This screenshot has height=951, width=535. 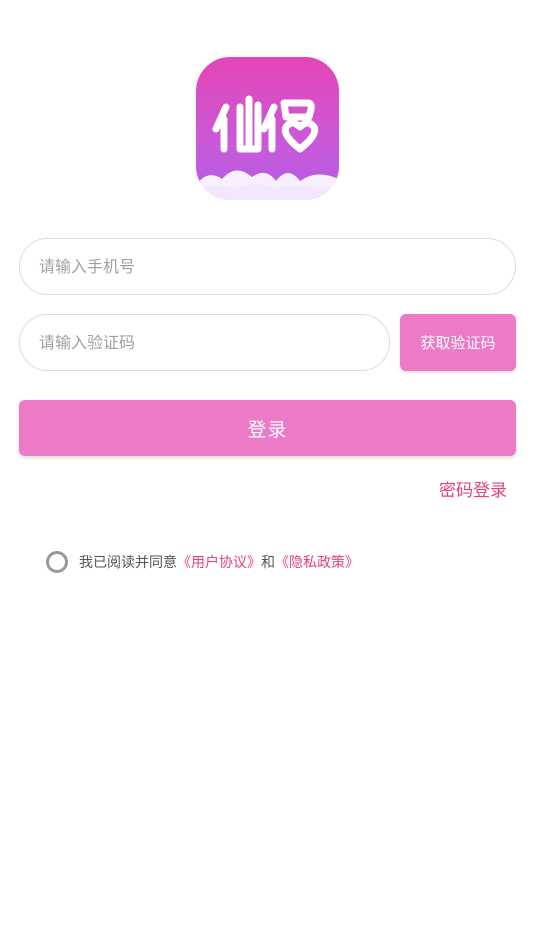 I want to click on get-code-button: 获取验证码, so click(x=458, y=342).